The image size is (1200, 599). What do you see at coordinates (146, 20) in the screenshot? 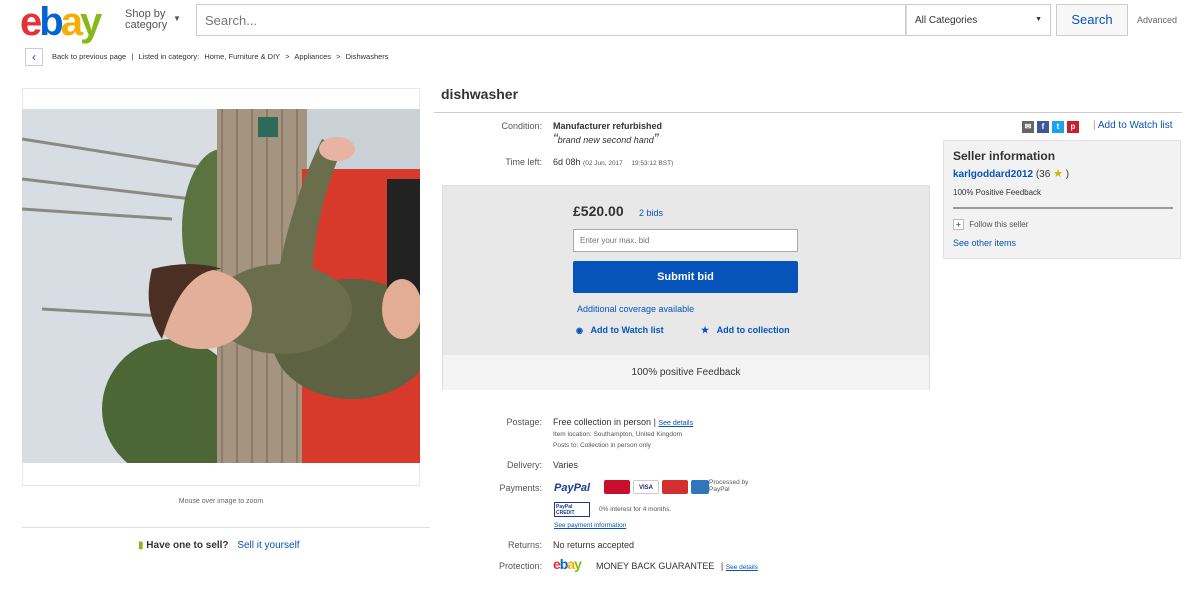
I see `shop-by-category-button: Shop by category` at bounding box center [146, 20].